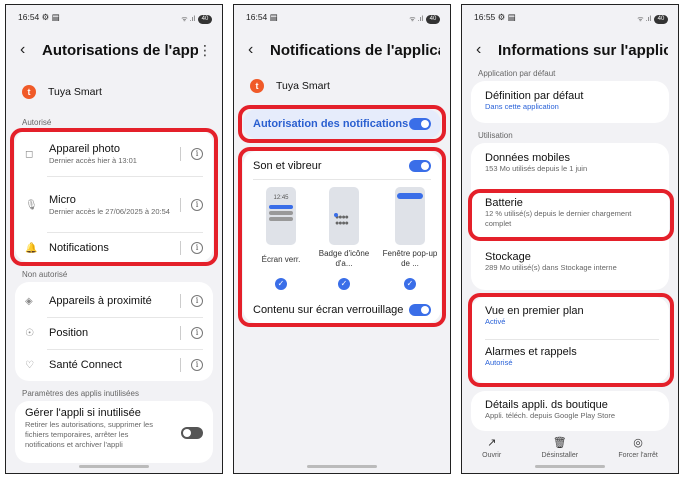 Image resolution: width=681 pixels, height=478 pixels. Describe the element at coordinates (560, 455) in the screenshot. I see `uninstall-label: Désinstaller` at that location.